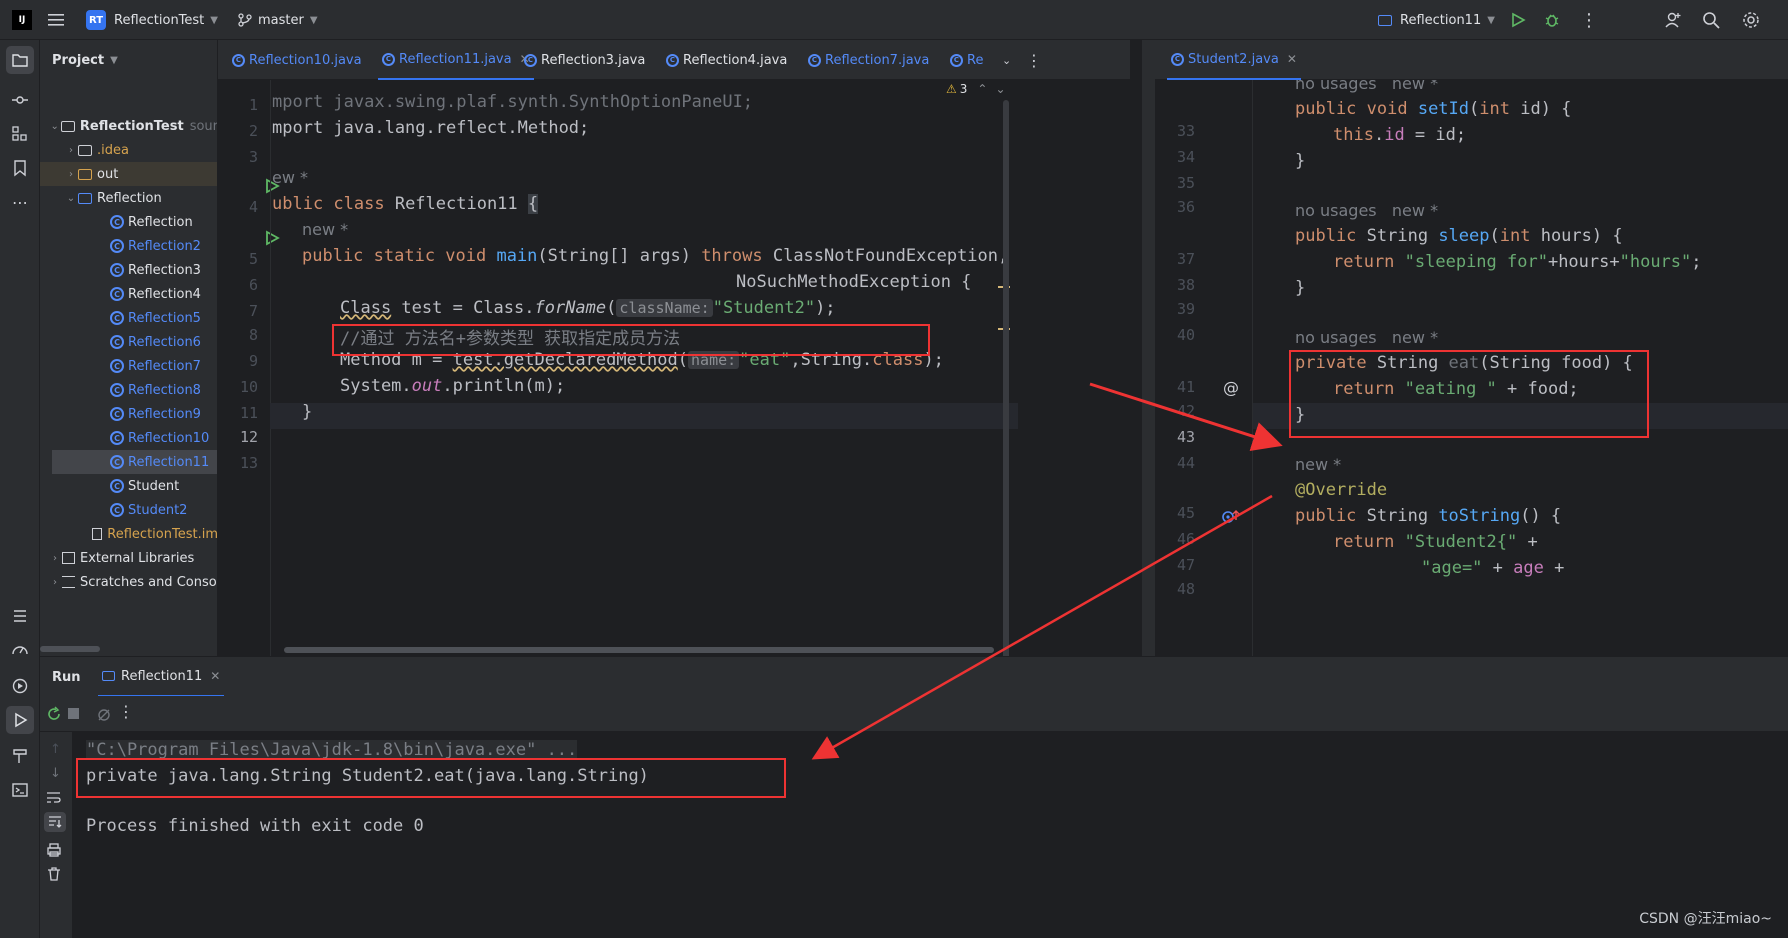 This screenshot has width=1788, height=938. What do you see at coordinates (104, 716) in the screenshot?
I see `camera-button` at bounding box center [104, 716].